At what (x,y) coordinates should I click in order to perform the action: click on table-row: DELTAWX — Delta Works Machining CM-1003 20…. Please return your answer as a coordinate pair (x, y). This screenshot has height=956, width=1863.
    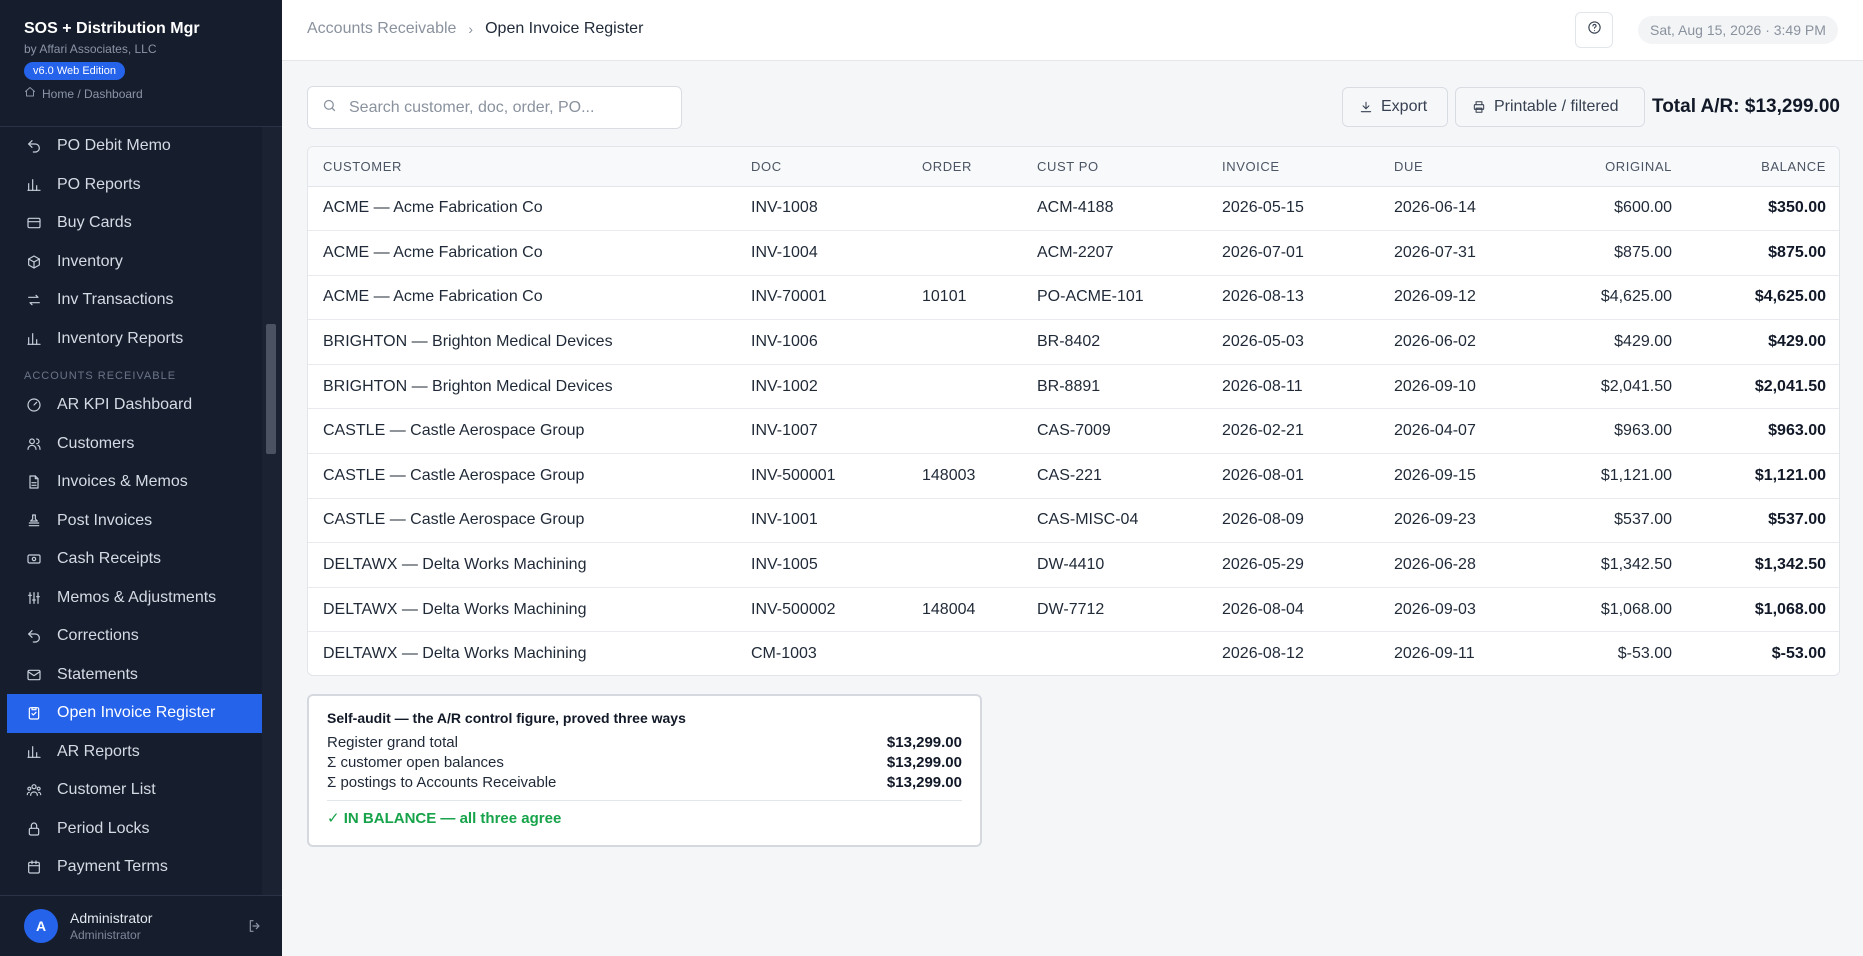
    Looking at the image, I should click on (1073, 653).